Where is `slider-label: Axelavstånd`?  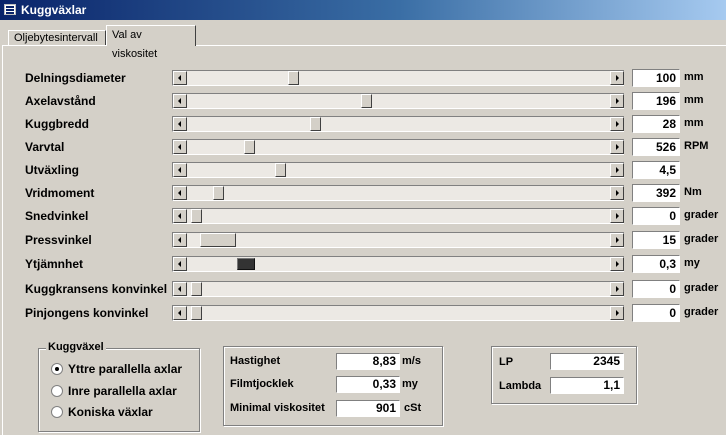
slider-label: Axelavstånd is located at coordinates (60, 101).